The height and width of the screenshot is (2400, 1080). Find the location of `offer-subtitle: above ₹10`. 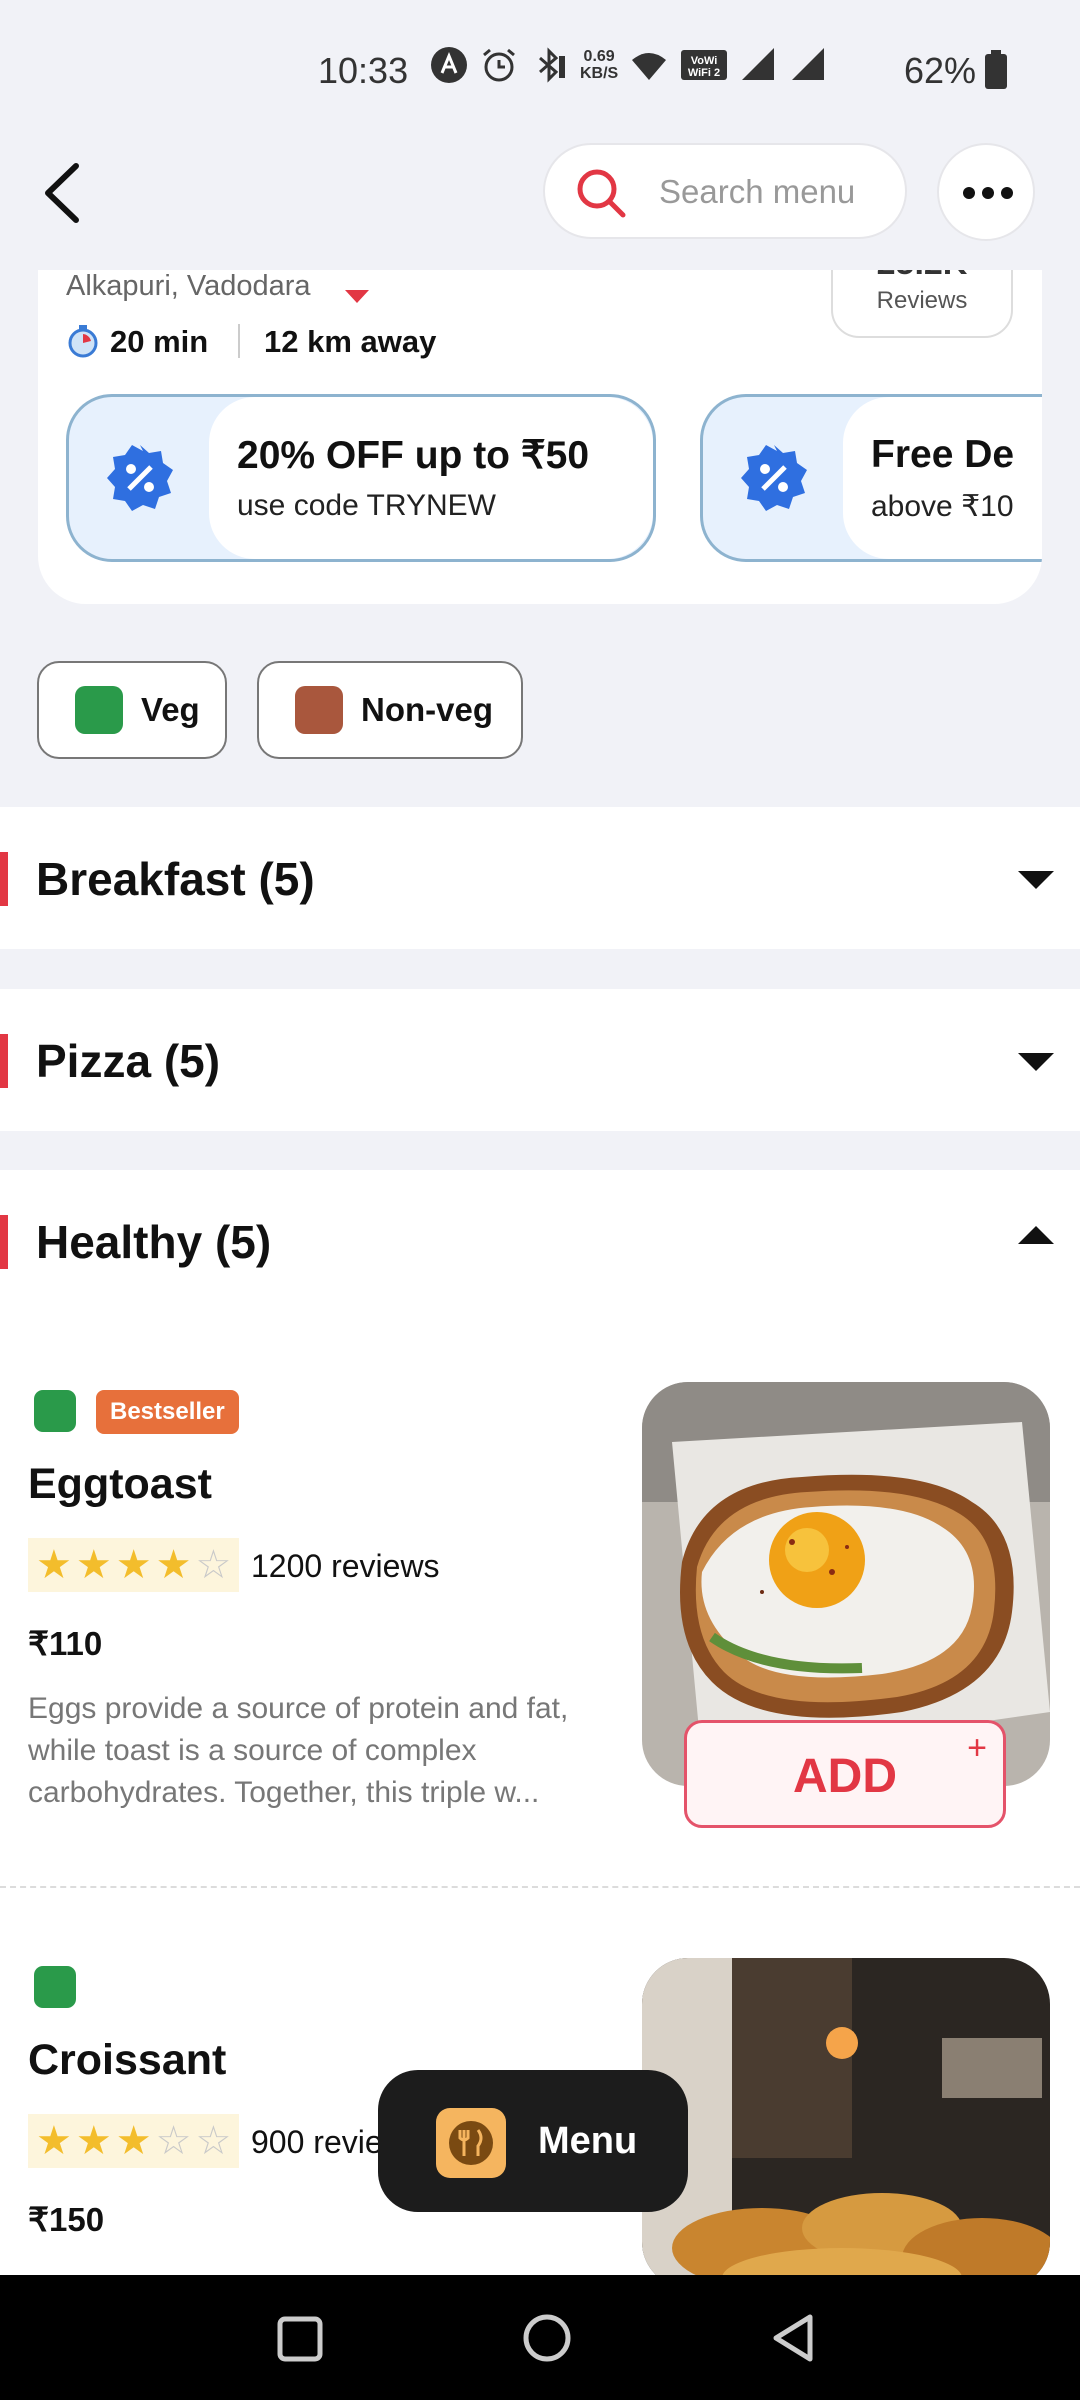

offer-subtitle: above ₹10 is located at coordinates (942, 506).